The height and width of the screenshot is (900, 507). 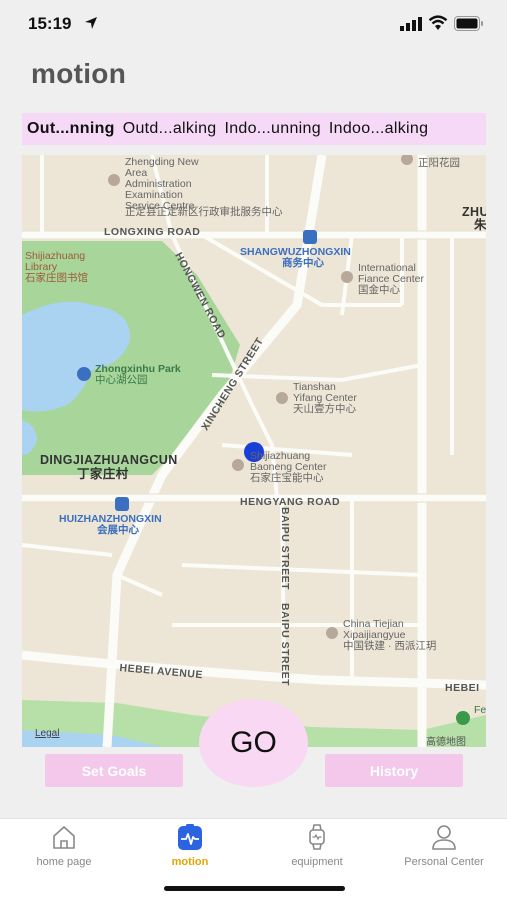 What do you see at coordinates (394, 770) in the screenshot?
I see `history-button: History` at bounding box center [394, 770].